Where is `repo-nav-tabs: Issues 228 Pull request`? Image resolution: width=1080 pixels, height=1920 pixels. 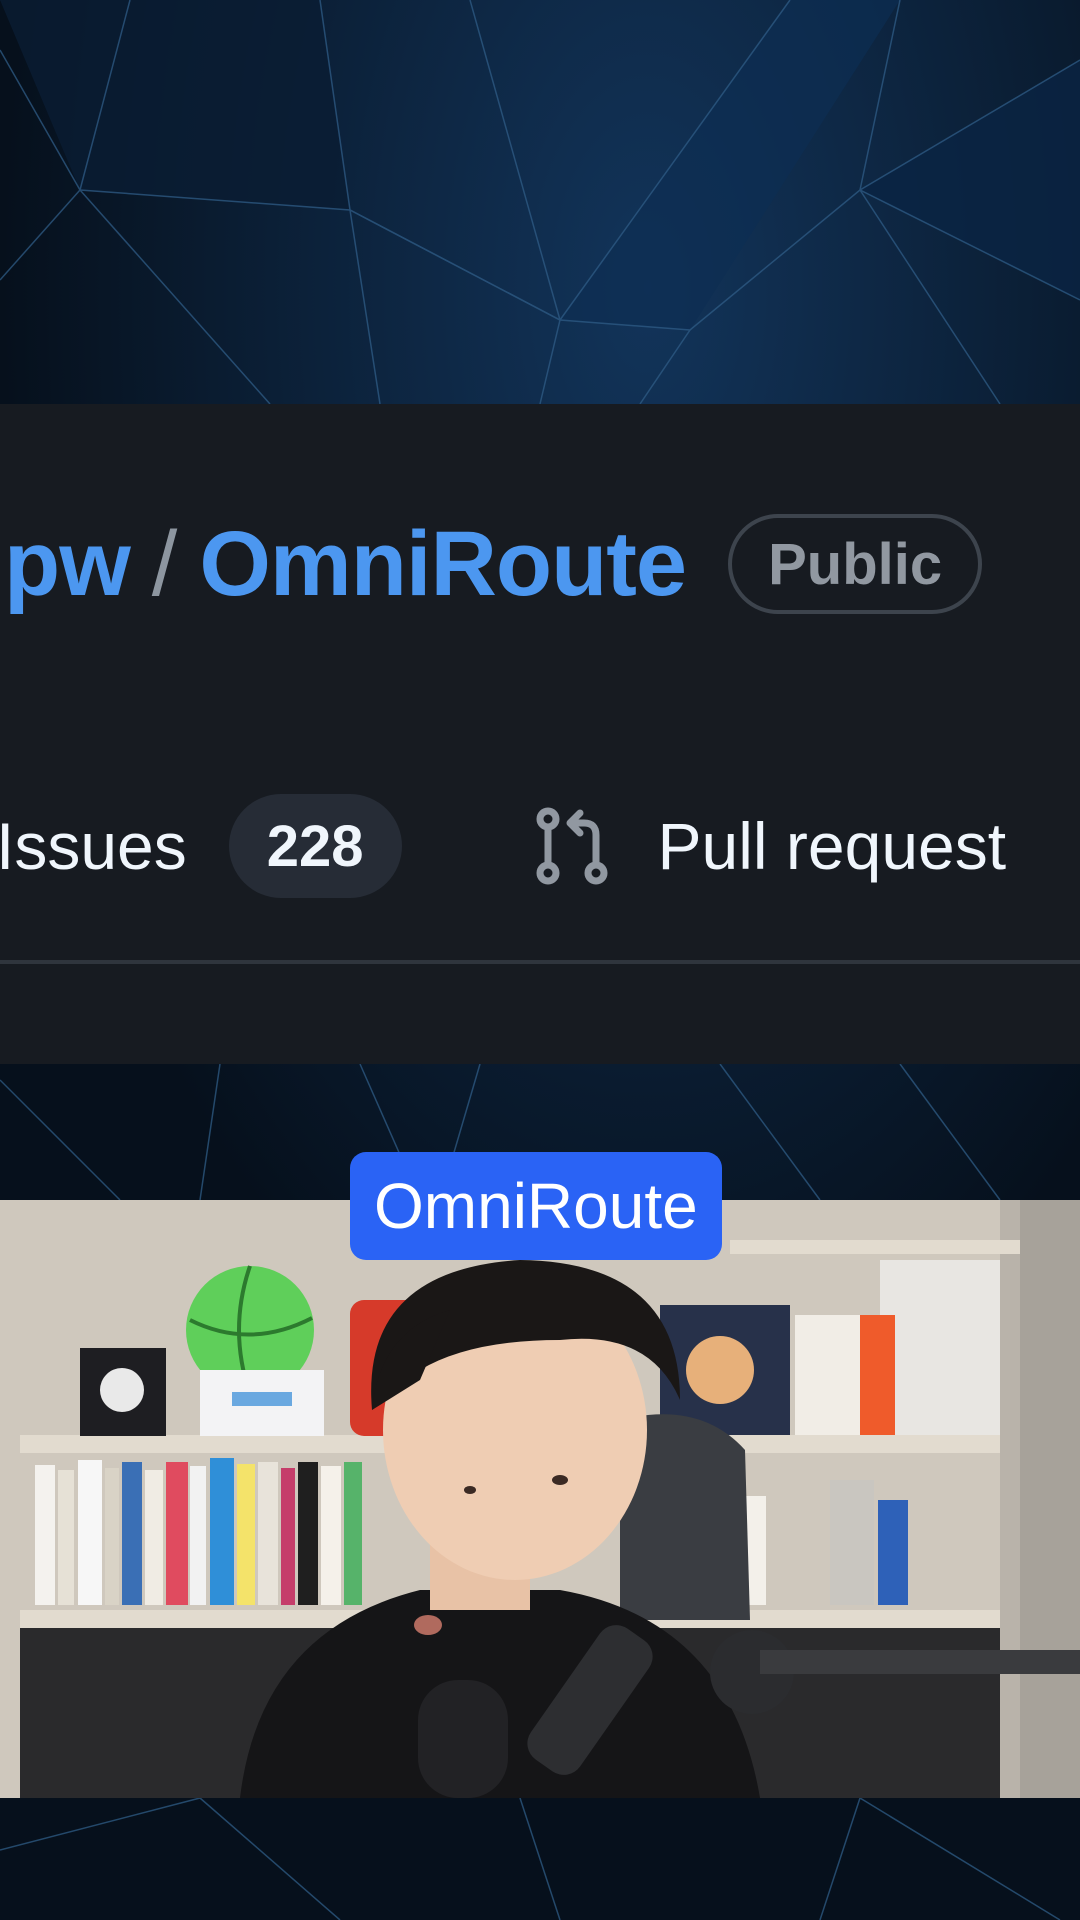
repo-nav-tabs: Issues 228 Pull request is located at coordinates (503, 846).